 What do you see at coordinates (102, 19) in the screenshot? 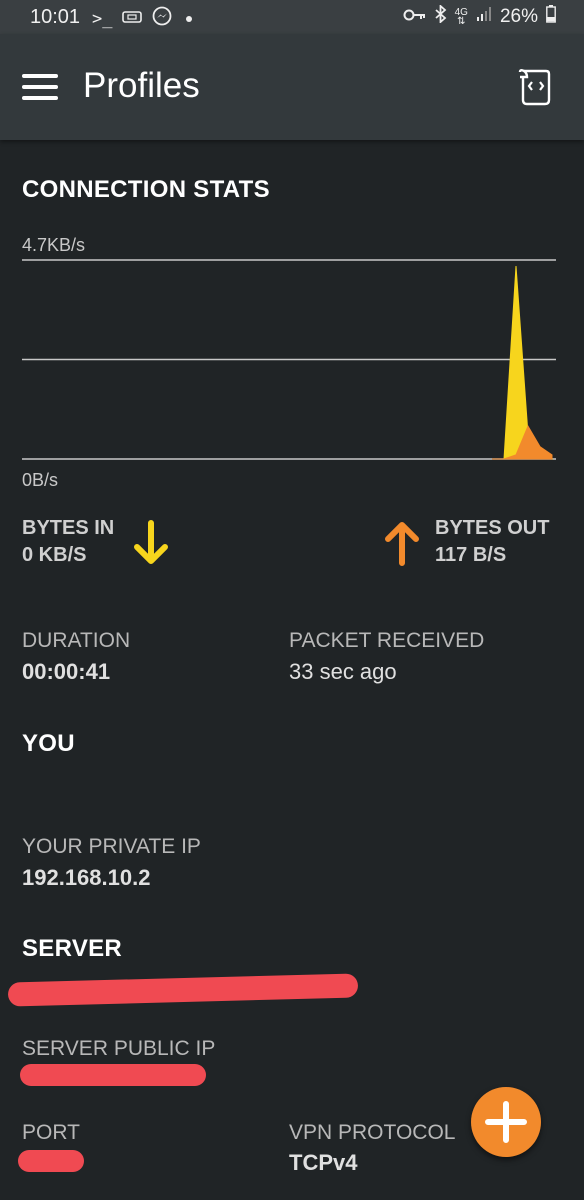
I see `terminal-icon: >_` at bounding box center [102, 19].